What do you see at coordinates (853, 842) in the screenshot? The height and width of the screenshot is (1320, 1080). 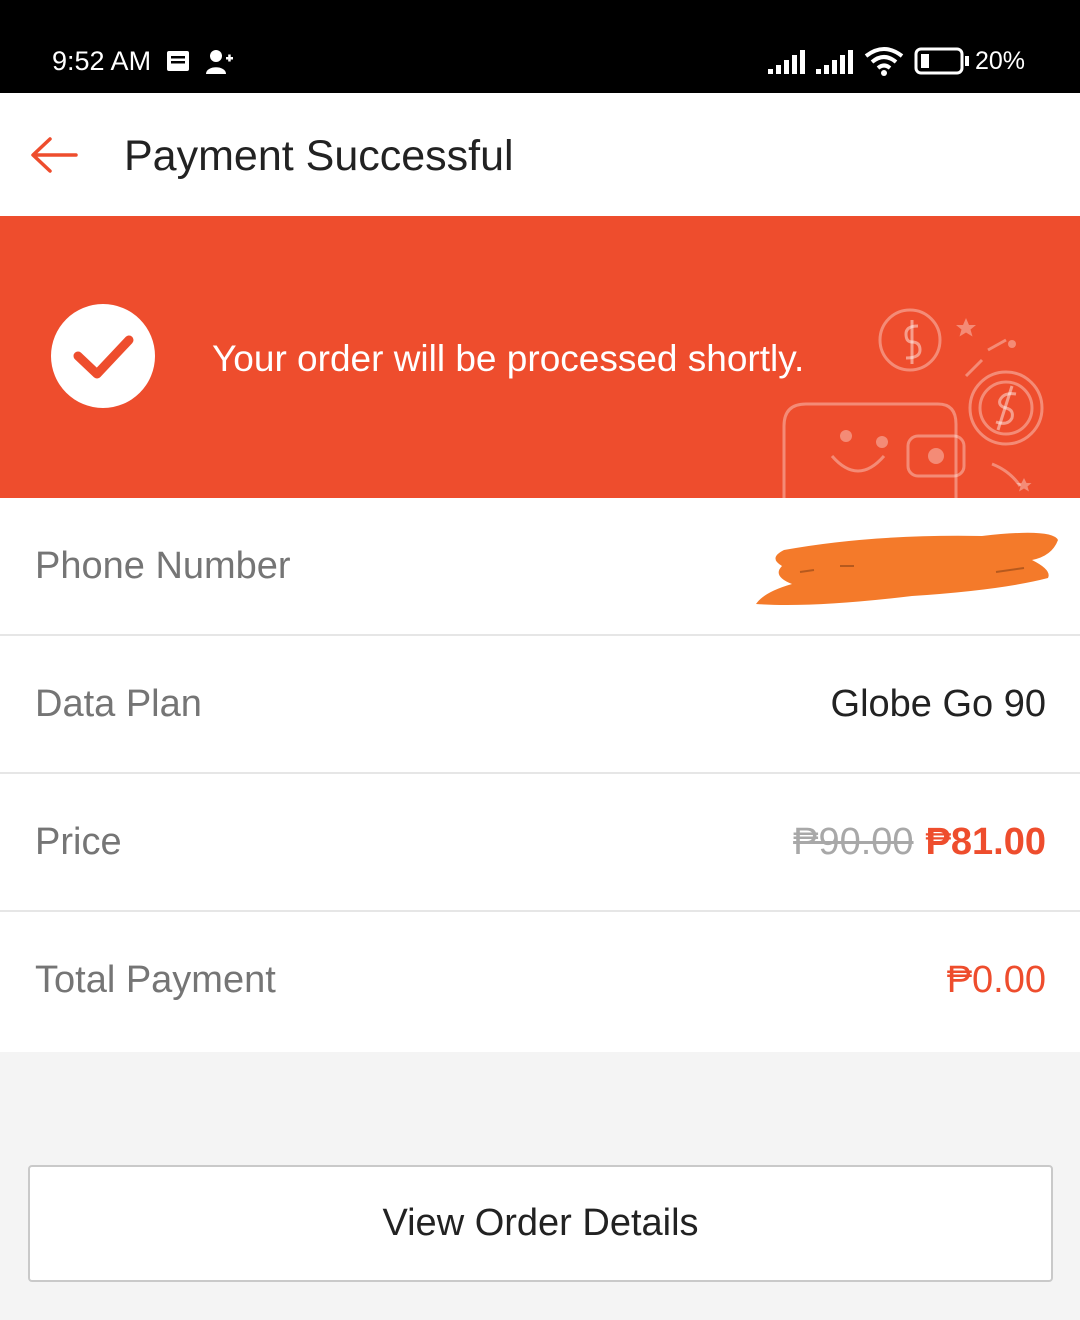 I see `original-price: ₱90.00` at bounding box center [853, 842].